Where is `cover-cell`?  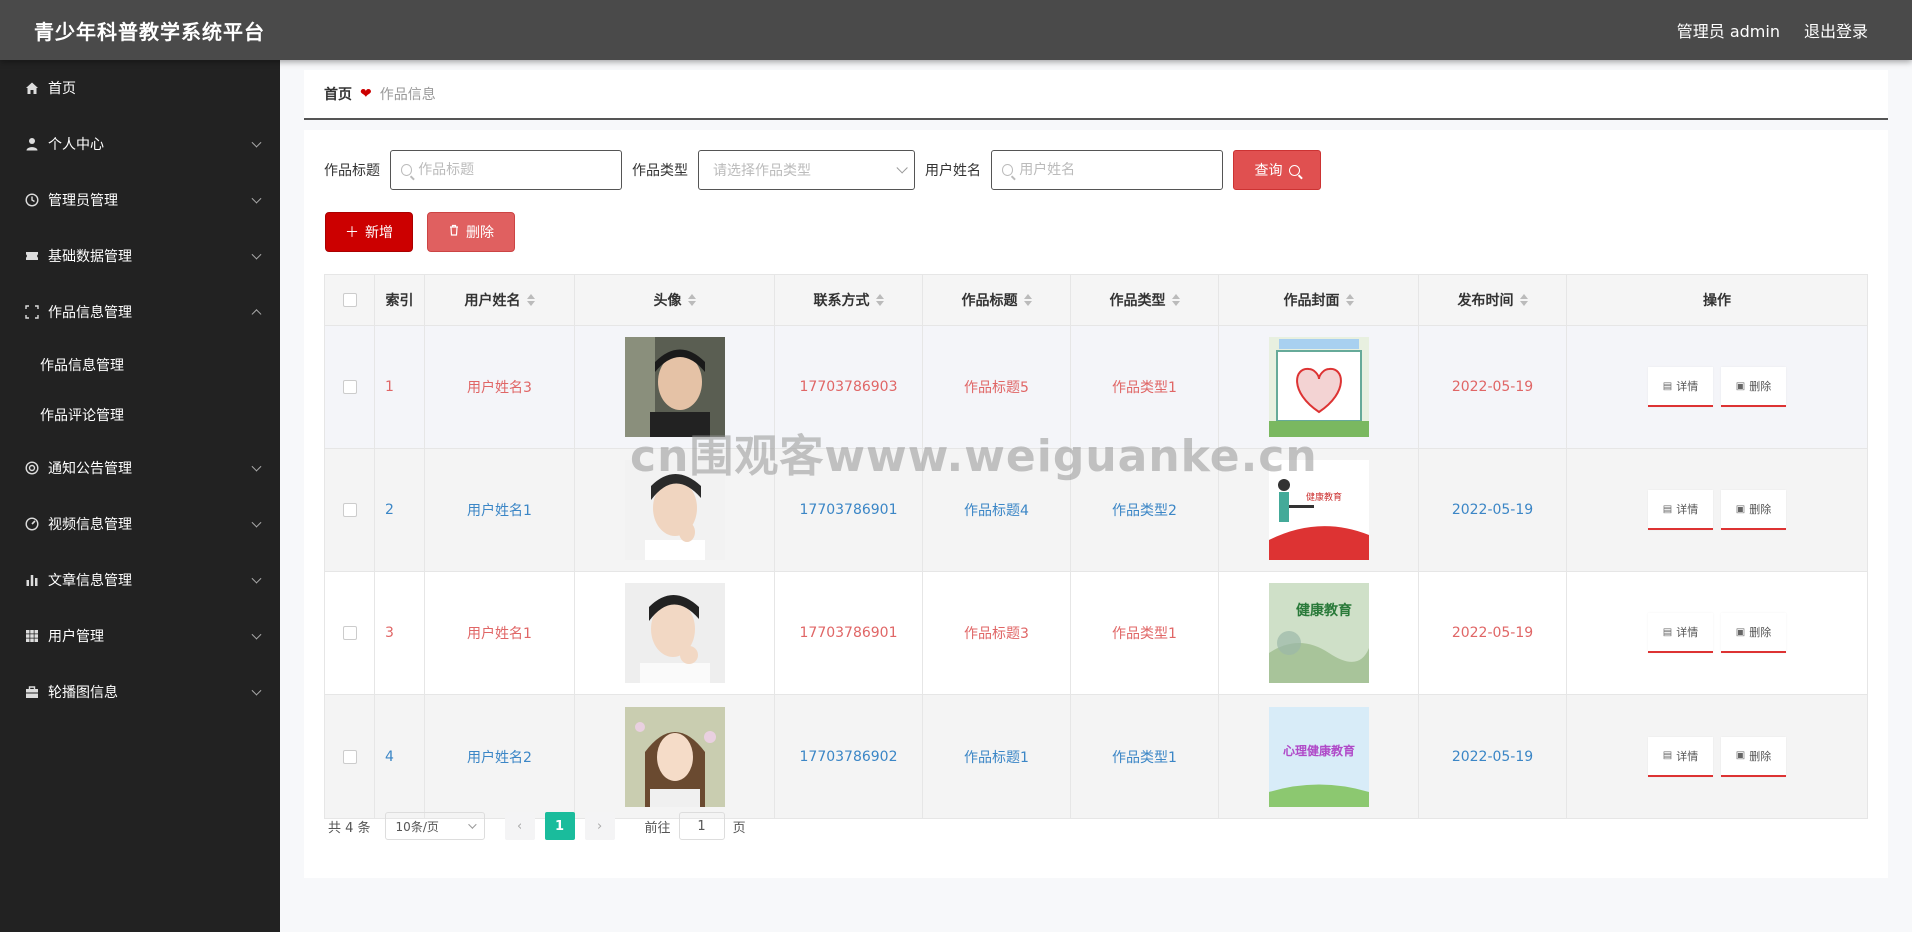
cover-cell is located at coordinates (1319, 387).